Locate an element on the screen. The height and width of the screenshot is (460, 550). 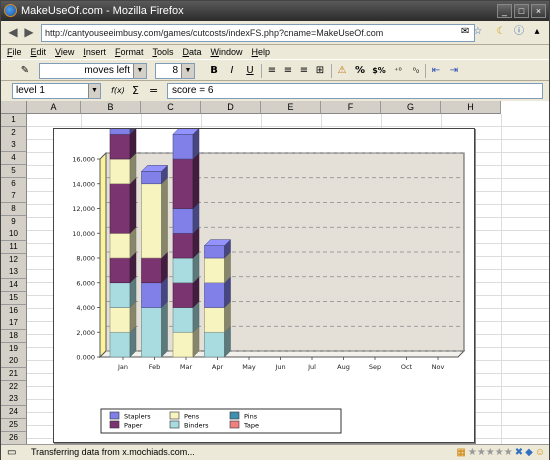
row-header: 26 is located at coordinates (14, 437).